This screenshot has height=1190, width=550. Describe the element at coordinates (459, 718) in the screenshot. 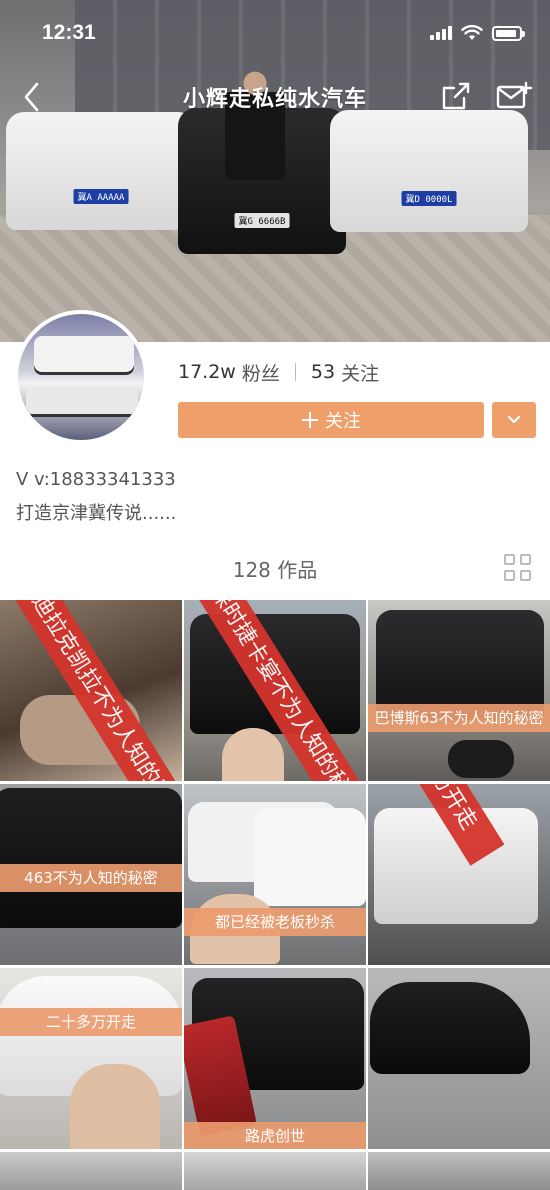

I see `tile-caption: 巴博斯63不为人知的秘密` at that location.